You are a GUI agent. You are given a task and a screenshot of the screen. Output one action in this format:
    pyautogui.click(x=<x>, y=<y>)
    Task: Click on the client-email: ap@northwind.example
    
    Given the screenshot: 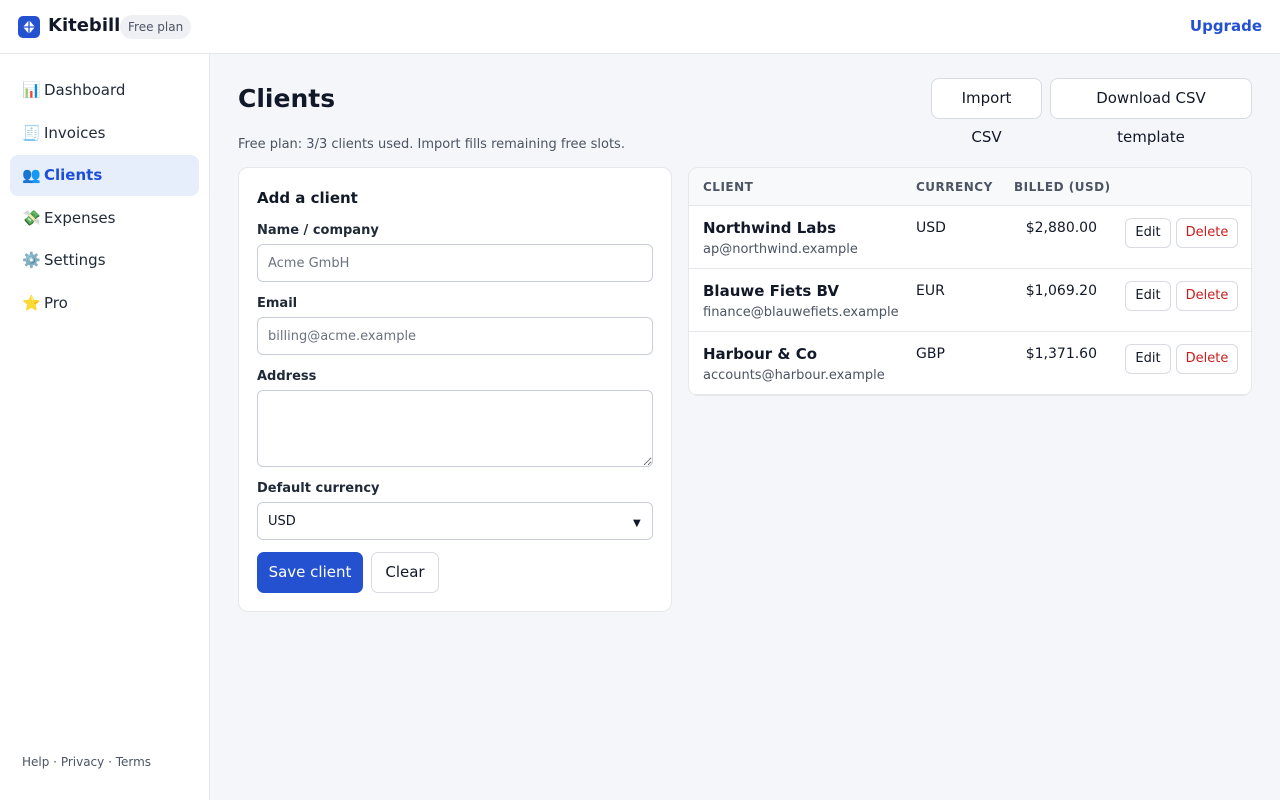 What is the action you would take?
    pyautogui.click(x=780, y=249)
    